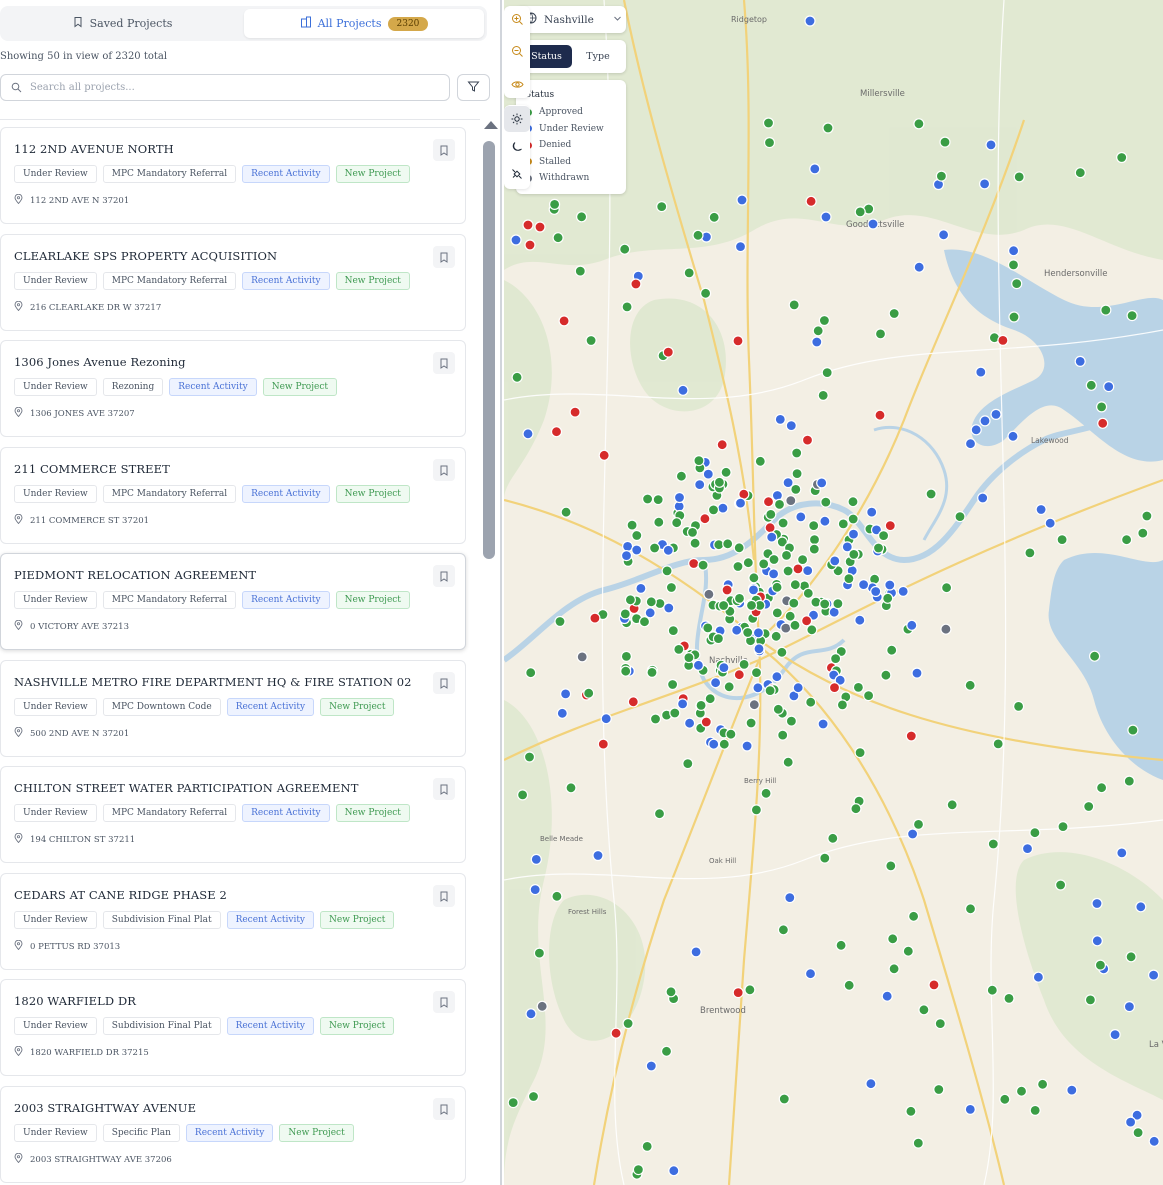 The width and height of the screenshot is (1163, 1185). Describe the element at coordinates (490, 652) in the screenshot. I see `list-scrollbar` at that location.